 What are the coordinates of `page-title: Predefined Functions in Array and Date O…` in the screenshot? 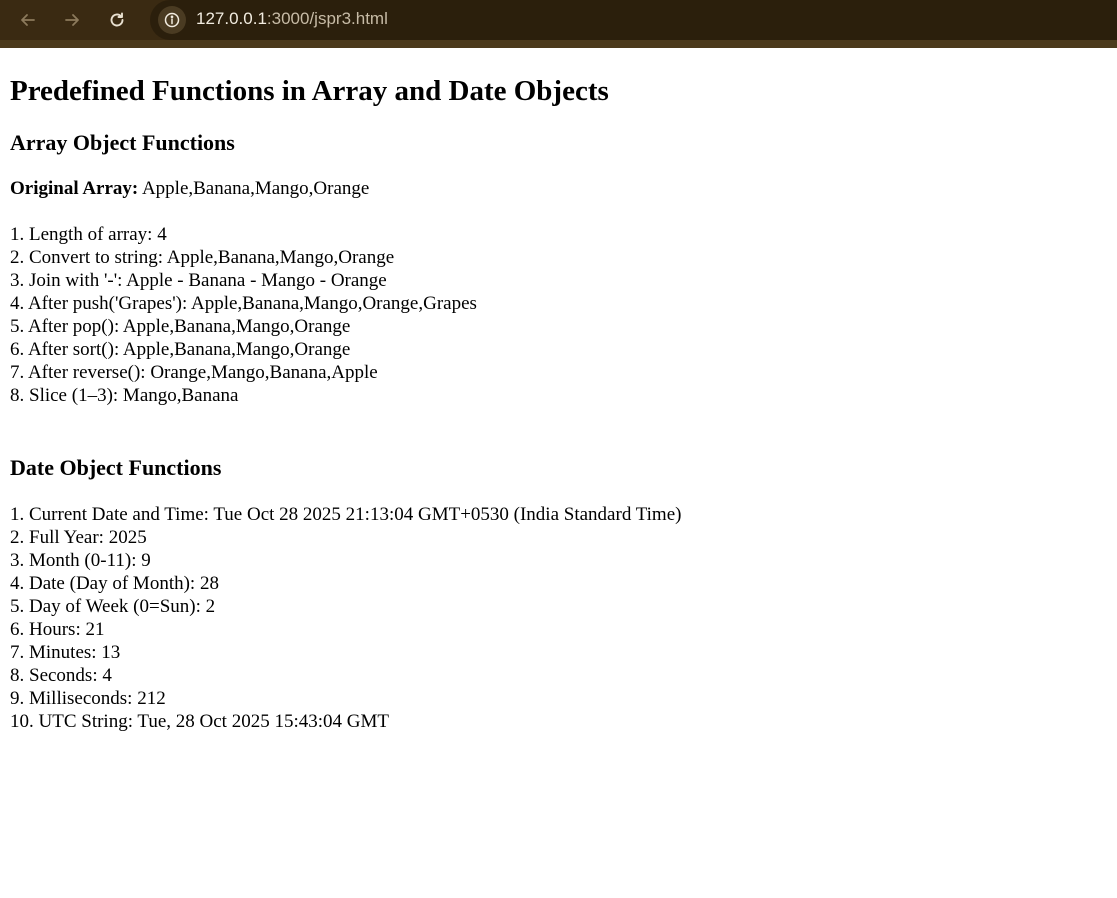 It's located at (309, 91).